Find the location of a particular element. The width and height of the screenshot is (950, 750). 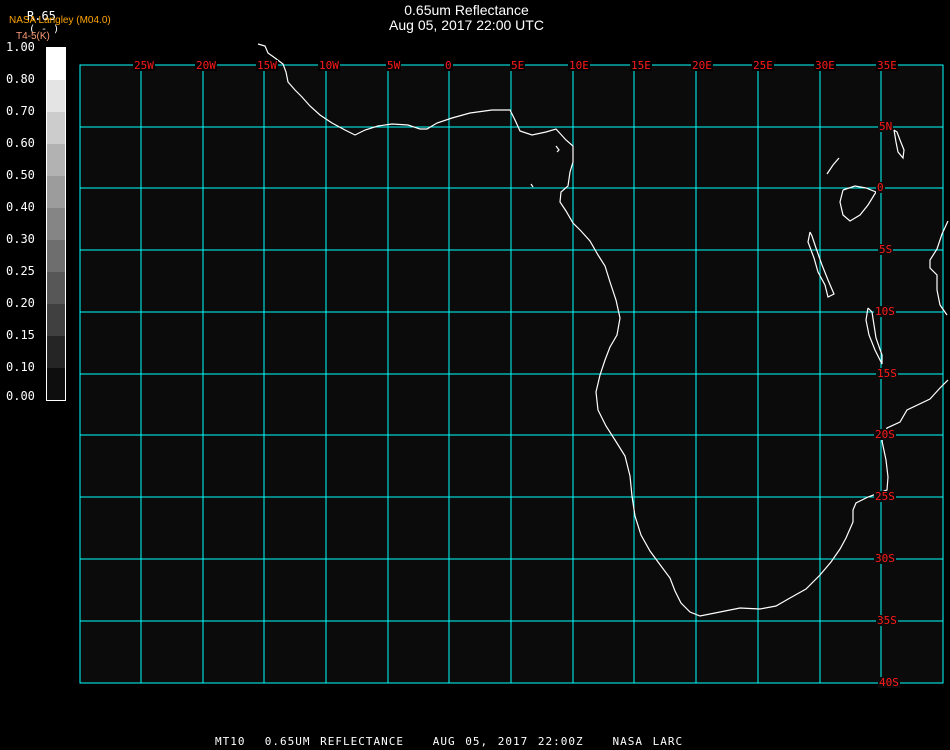

longitude-label: 30E is located at coordinates (825, 65).